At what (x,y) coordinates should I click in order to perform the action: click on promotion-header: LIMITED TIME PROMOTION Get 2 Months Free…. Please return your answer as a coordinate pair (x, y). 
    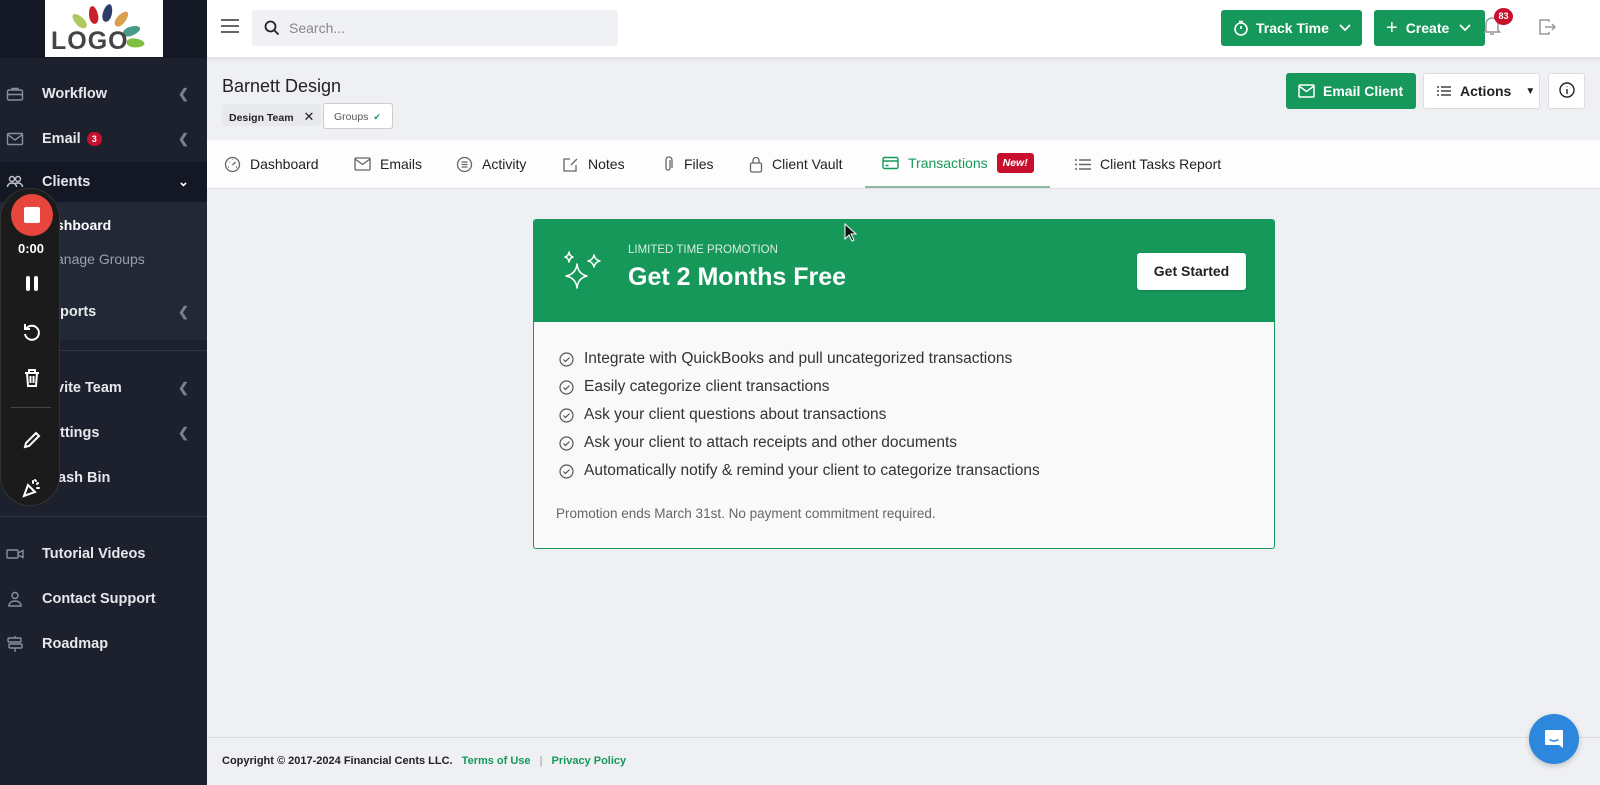
    Looking at the image, I should click on (904, 271).